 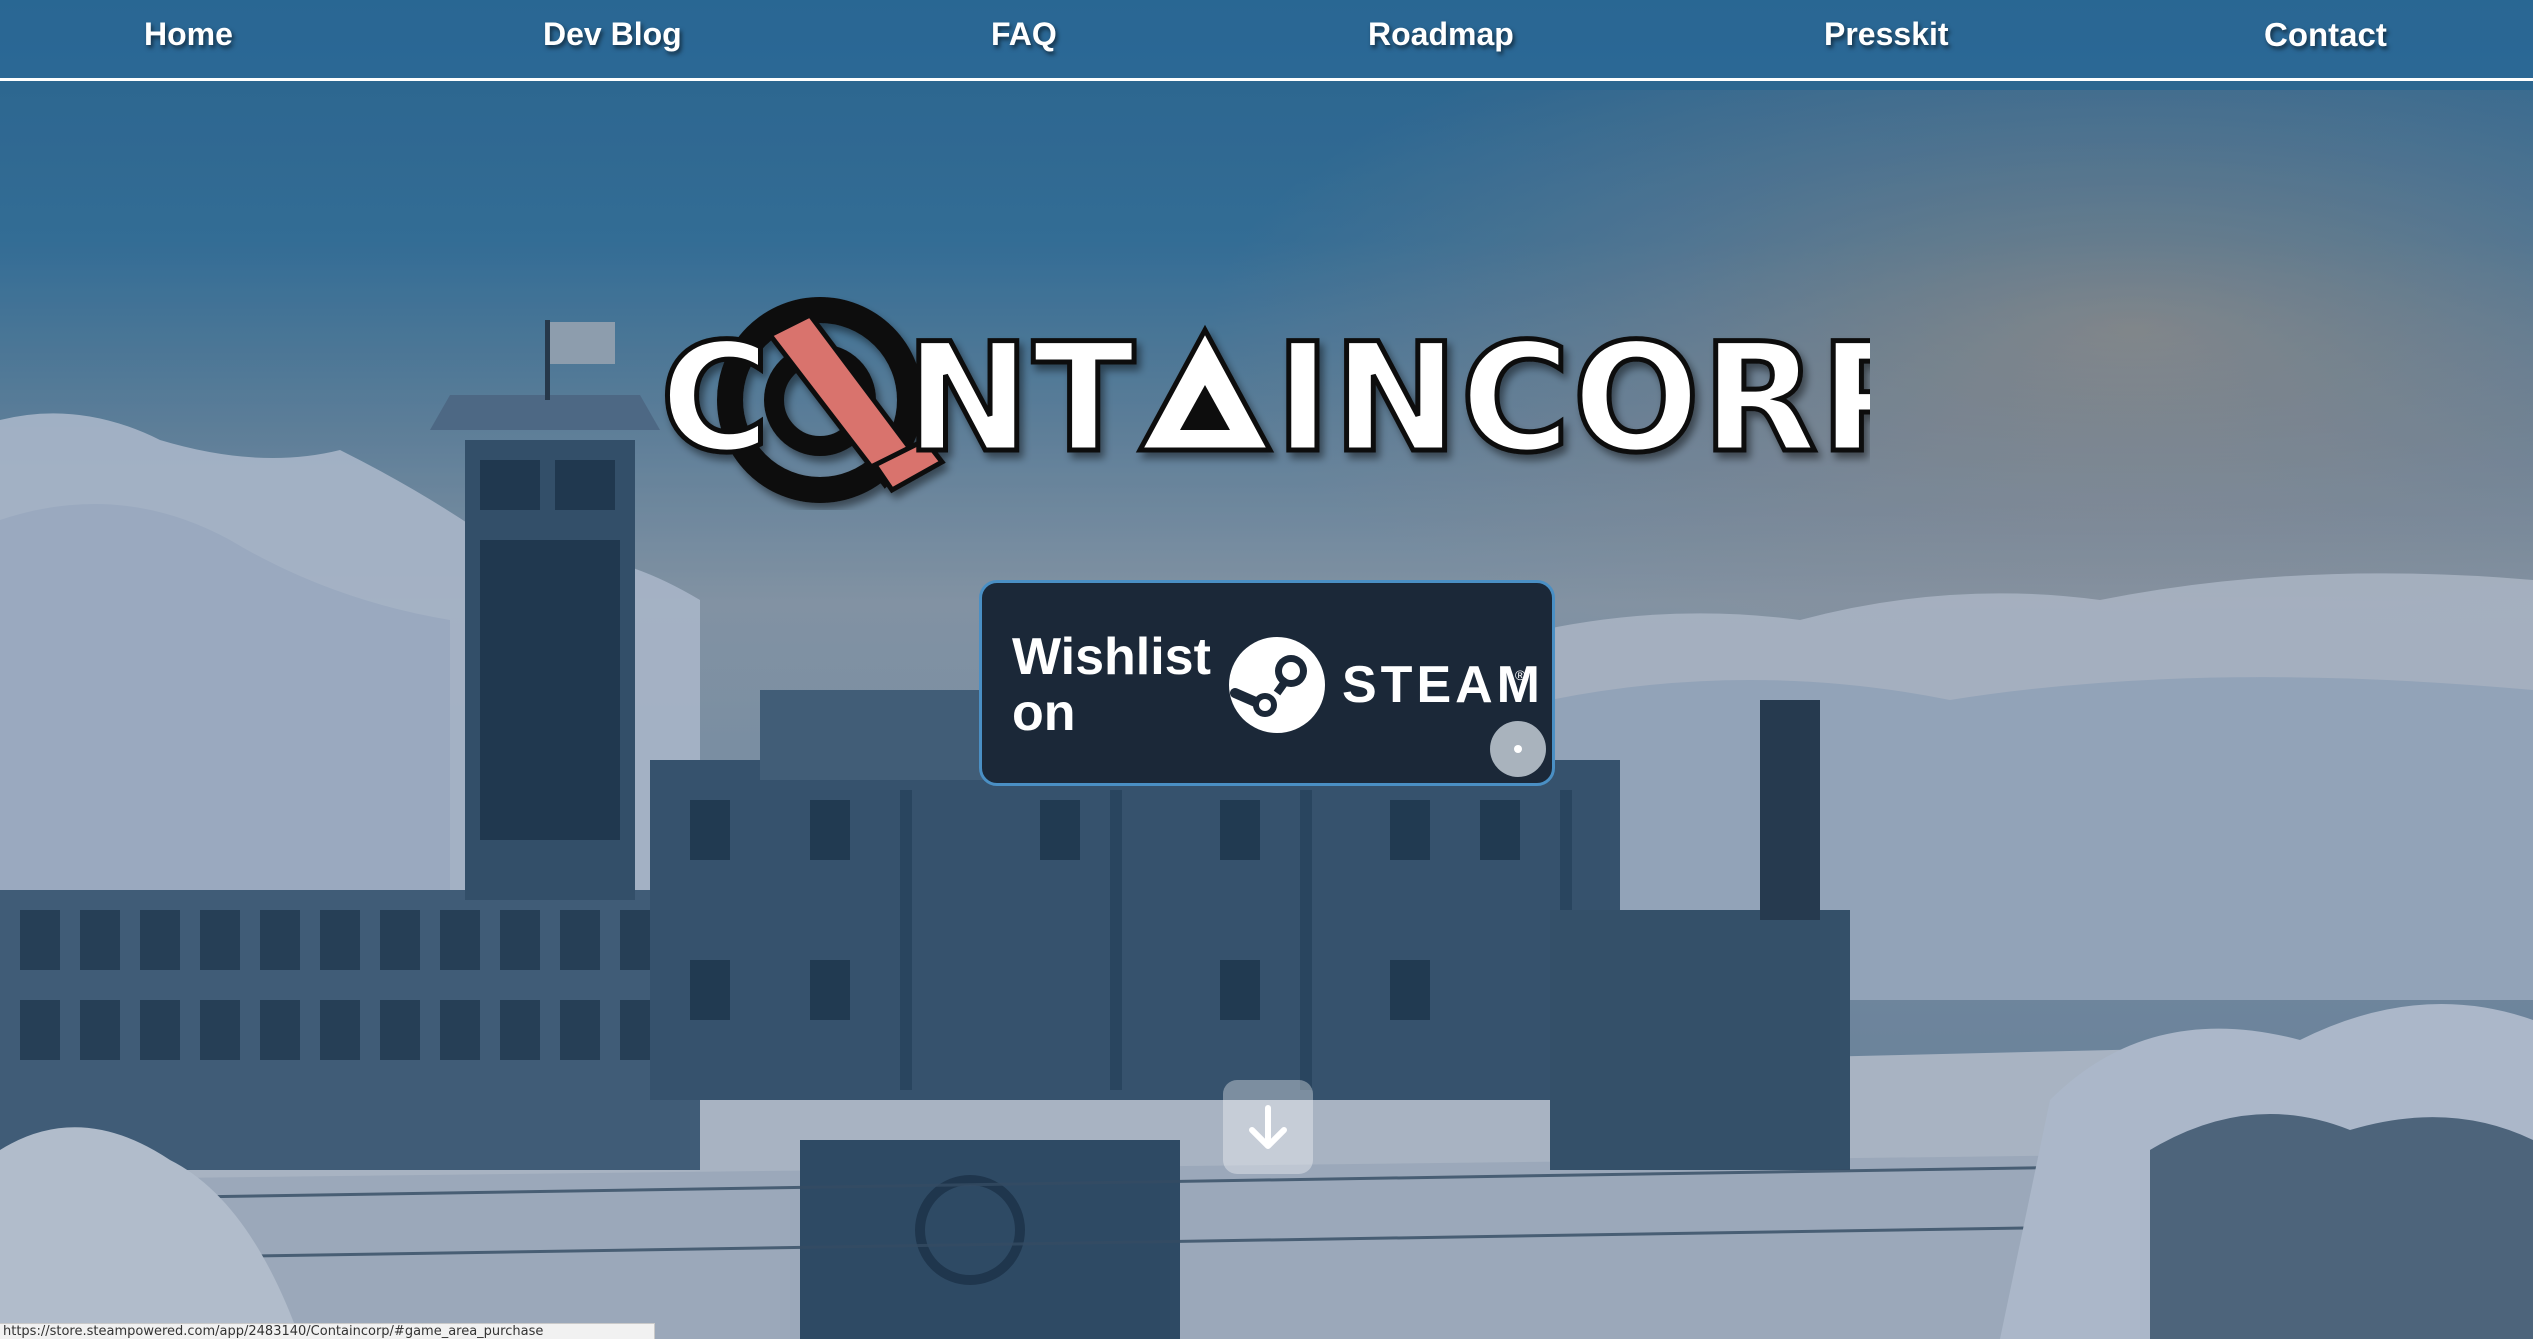 I want to click on svg-text: INCORP, so click(x=1572, y=399).